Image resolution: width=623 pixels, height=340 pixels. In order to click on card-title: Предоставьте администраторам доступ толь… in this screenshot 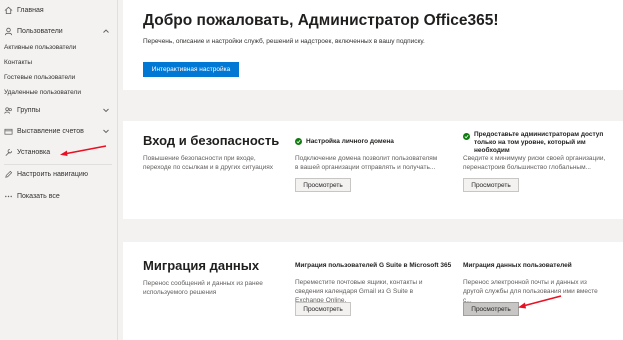, I will do `click(539, 142)`.